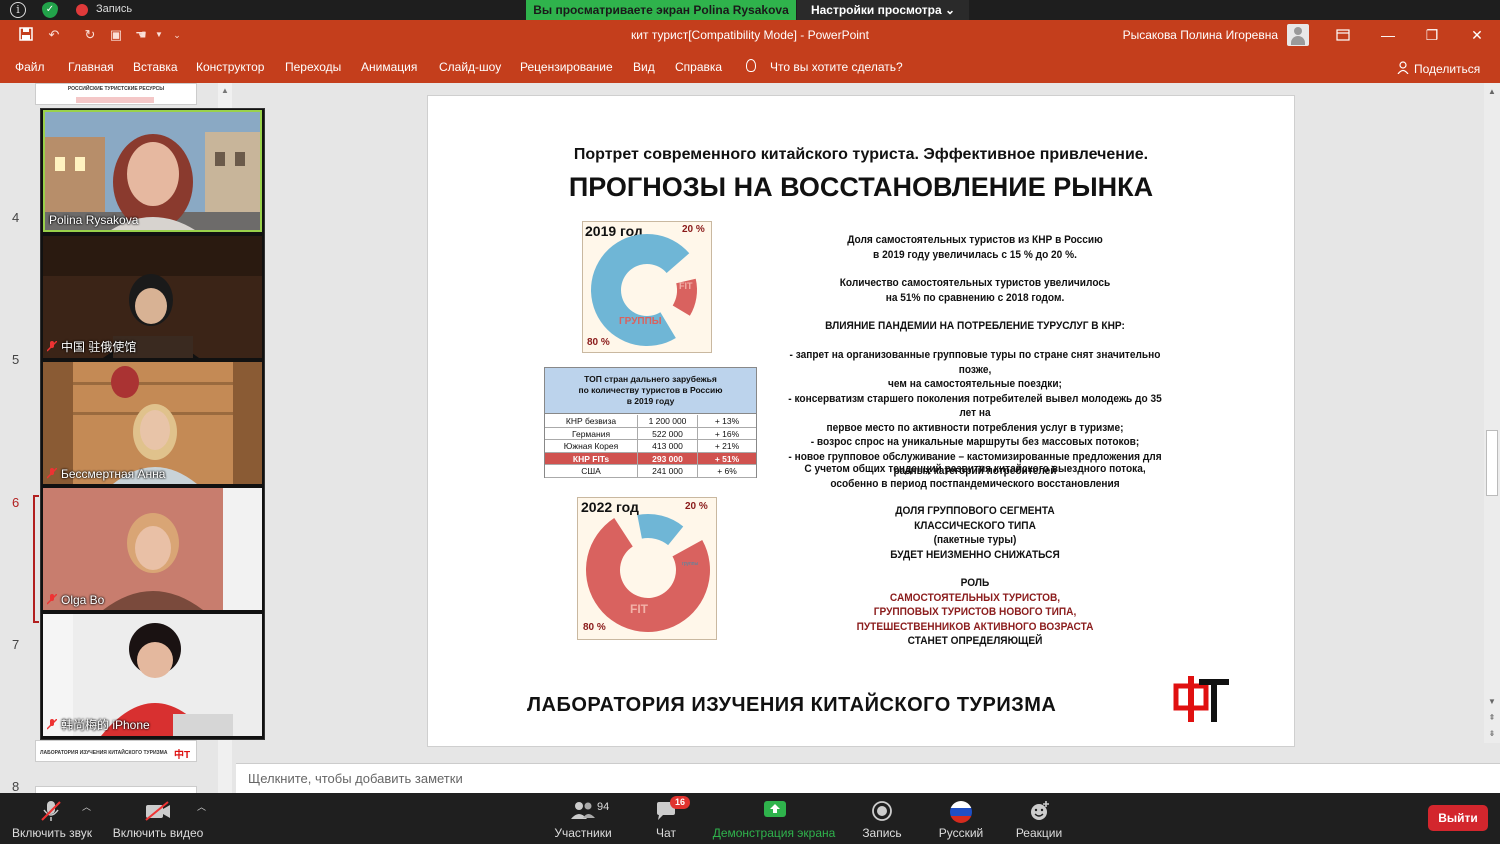  Describe the element at coordinates (583, 810) in the screenshot. I see `participants-icon` at that location.